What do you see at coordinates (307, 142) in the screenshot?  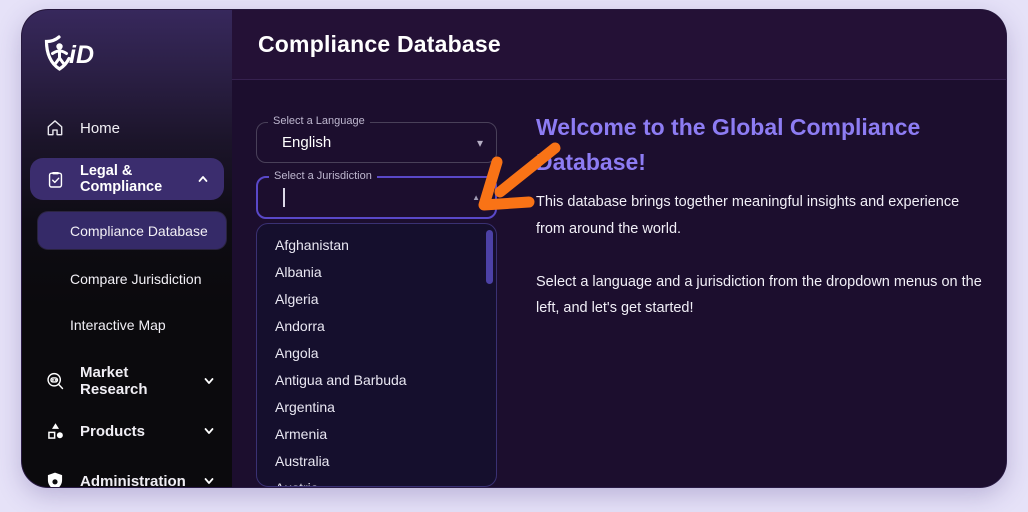 I see `language-select-value: English` at bounding box center [307, 142].